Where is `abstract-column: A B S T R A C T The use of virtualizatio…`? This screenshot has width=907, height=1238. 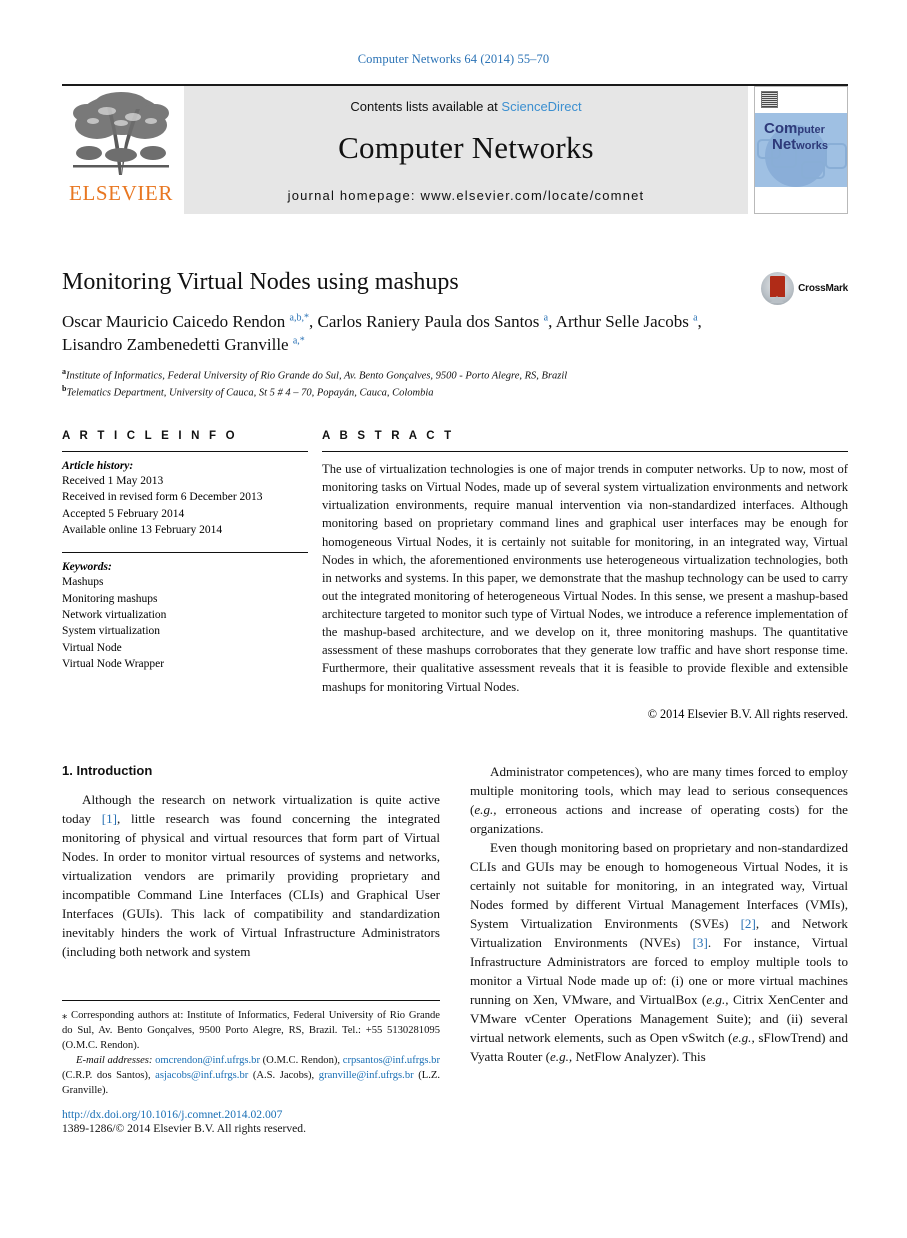
abstract-column: A B S T R A C T The use of virtualizatio… is located at coordinates (585, 576).